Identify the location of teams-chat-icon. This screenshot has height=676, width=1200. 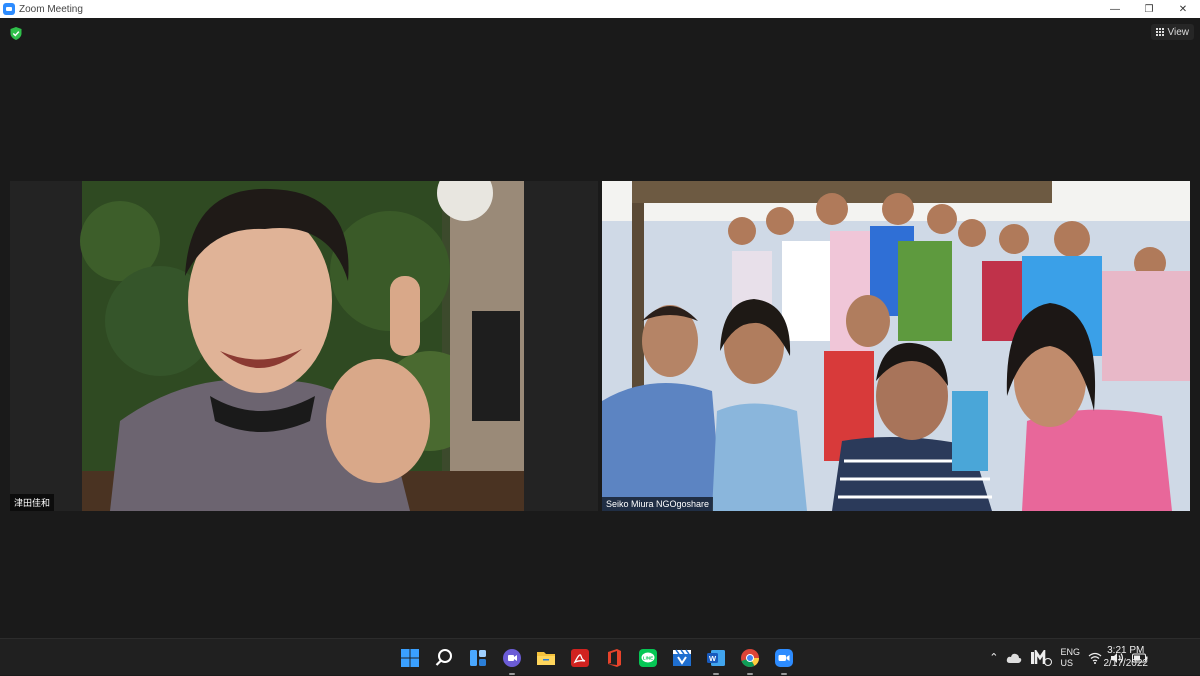
(512, 660).